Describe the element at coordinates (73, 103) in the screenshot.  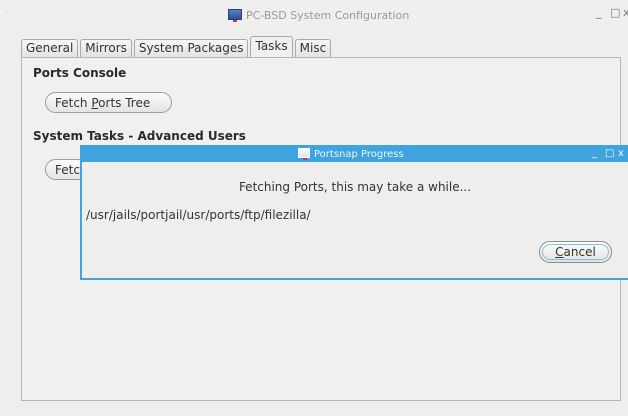
I see `fetch-ports-tree-label-prefix: Fetch` at that location.